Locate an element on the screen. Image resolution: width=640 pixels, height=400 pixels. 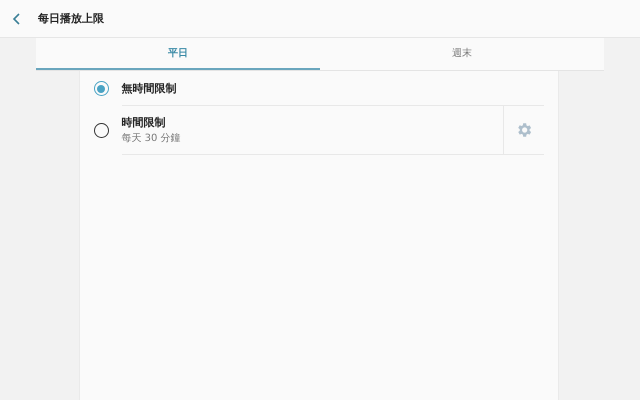
option-label: 無時間限制 is located at coordinates (333, 88).